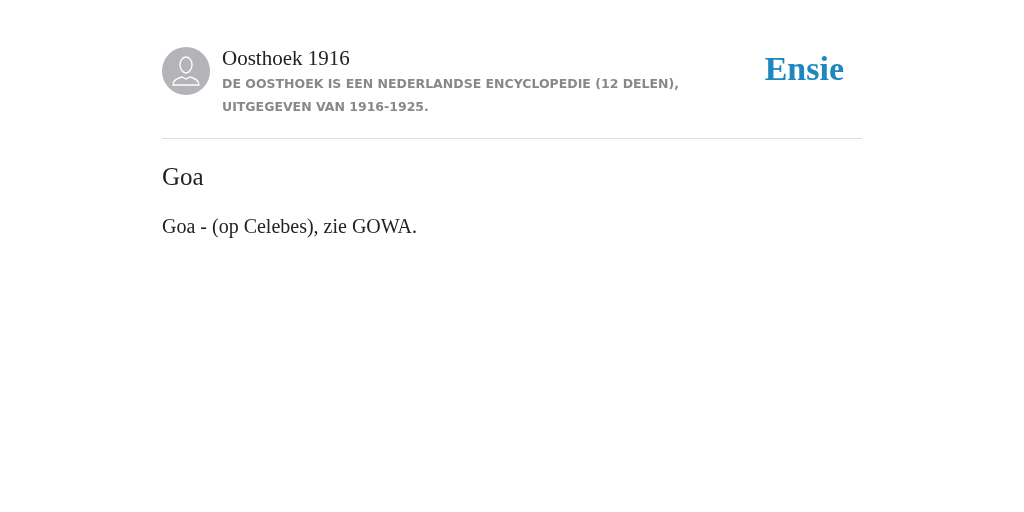  I want to click on source-description: DE OOSTHOEK IS EEN NEDERLANDSE ENCYCLOPEDIE (12 DELEN), UITGEGEVEN VAN 1916-1925., so click(451, 95).